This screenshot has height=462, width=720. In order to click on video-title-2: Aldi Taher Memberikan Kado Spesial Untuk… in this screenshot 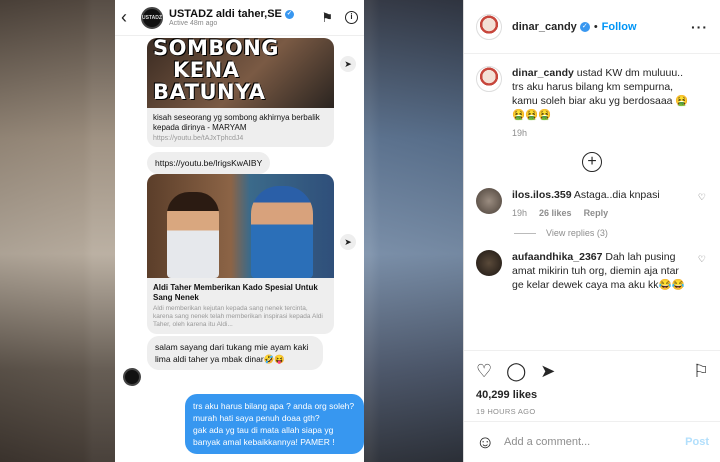, I will do `click(235, 292)`.